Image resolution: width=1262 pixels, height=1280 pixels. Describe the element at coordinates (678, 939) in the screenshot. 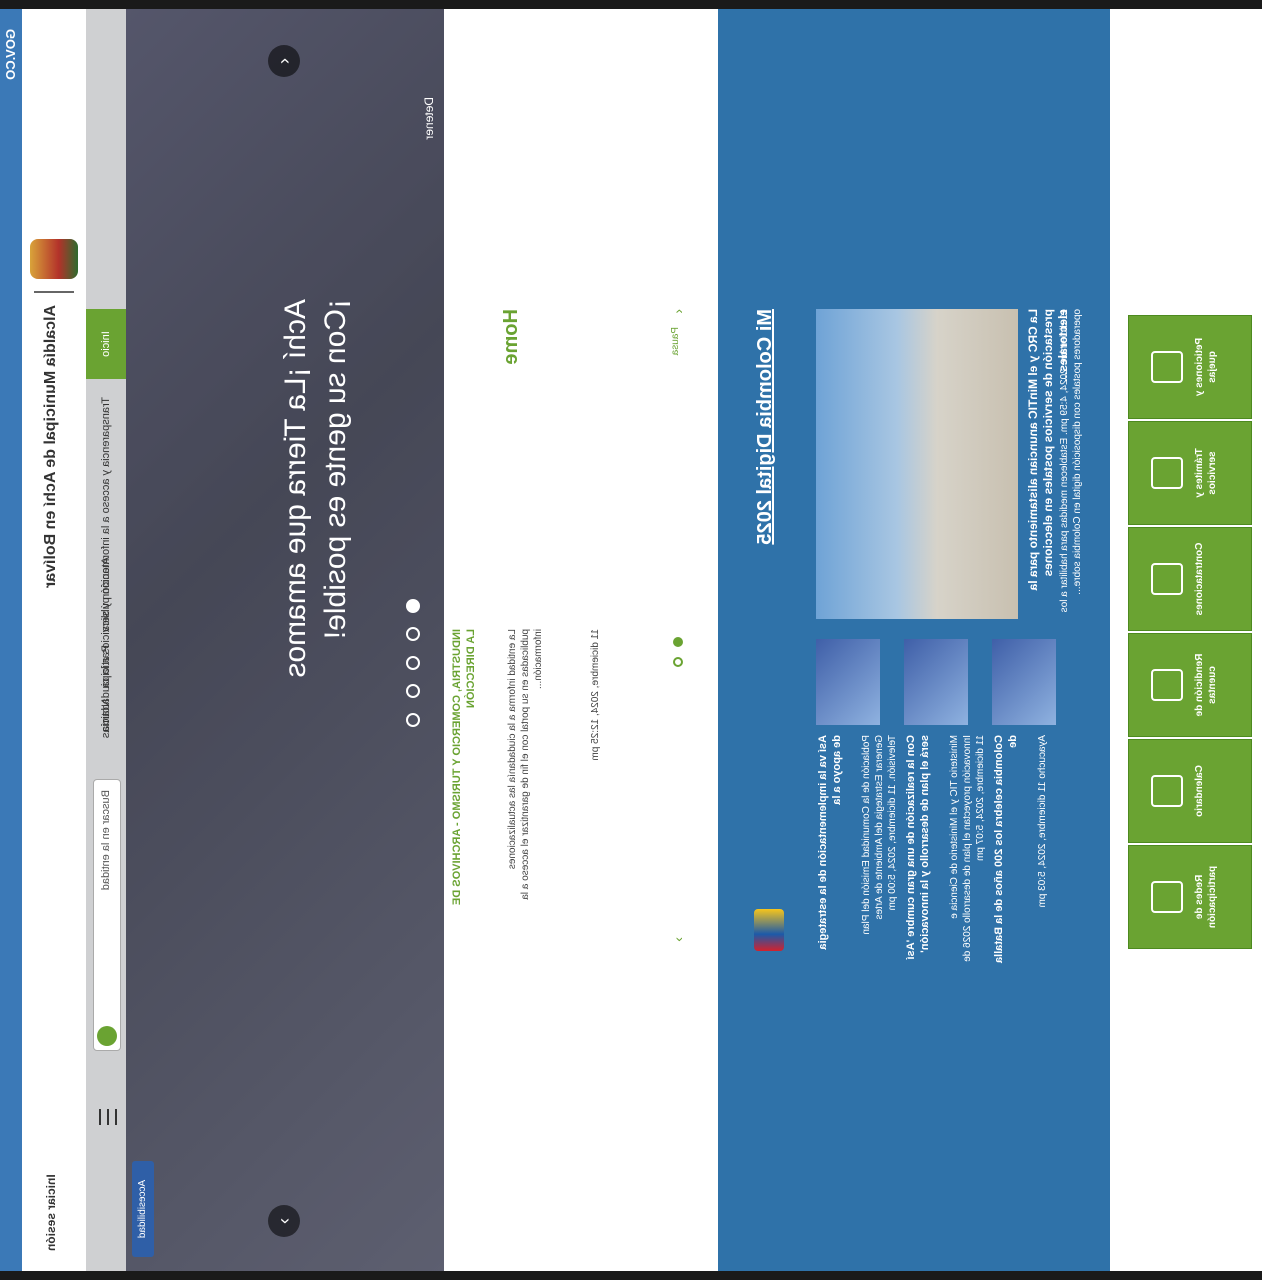

I see `news-next-icon: ›` at that location.